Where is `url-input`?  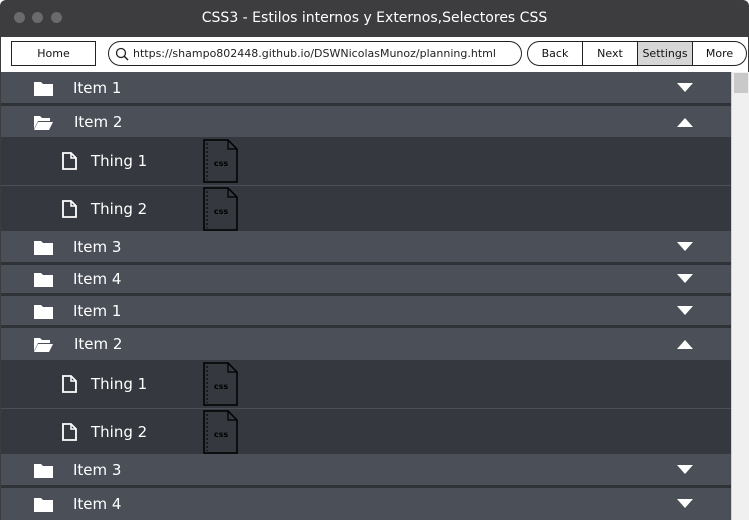 url-input is located at coordinates (323, 53).